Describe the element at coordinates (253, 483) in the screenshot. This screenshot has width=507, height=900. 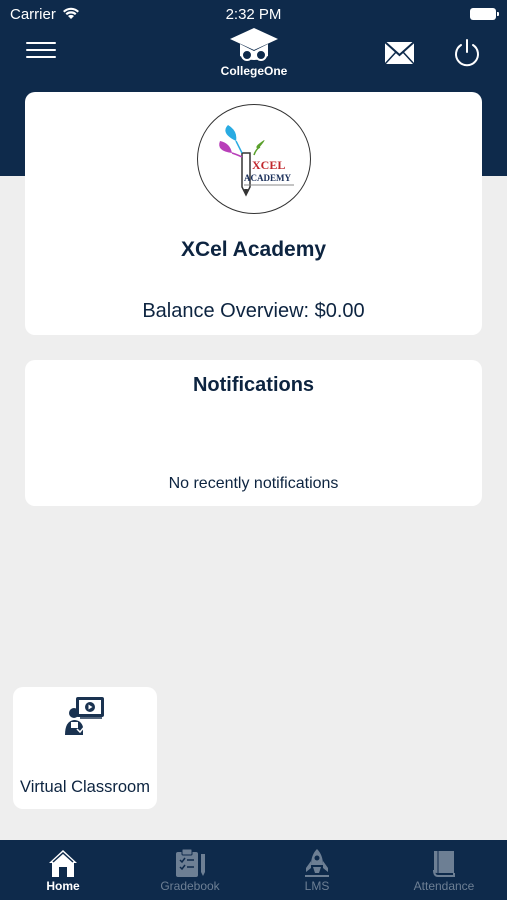
I see `notifications-empty-message: No recently notifications` at that location.